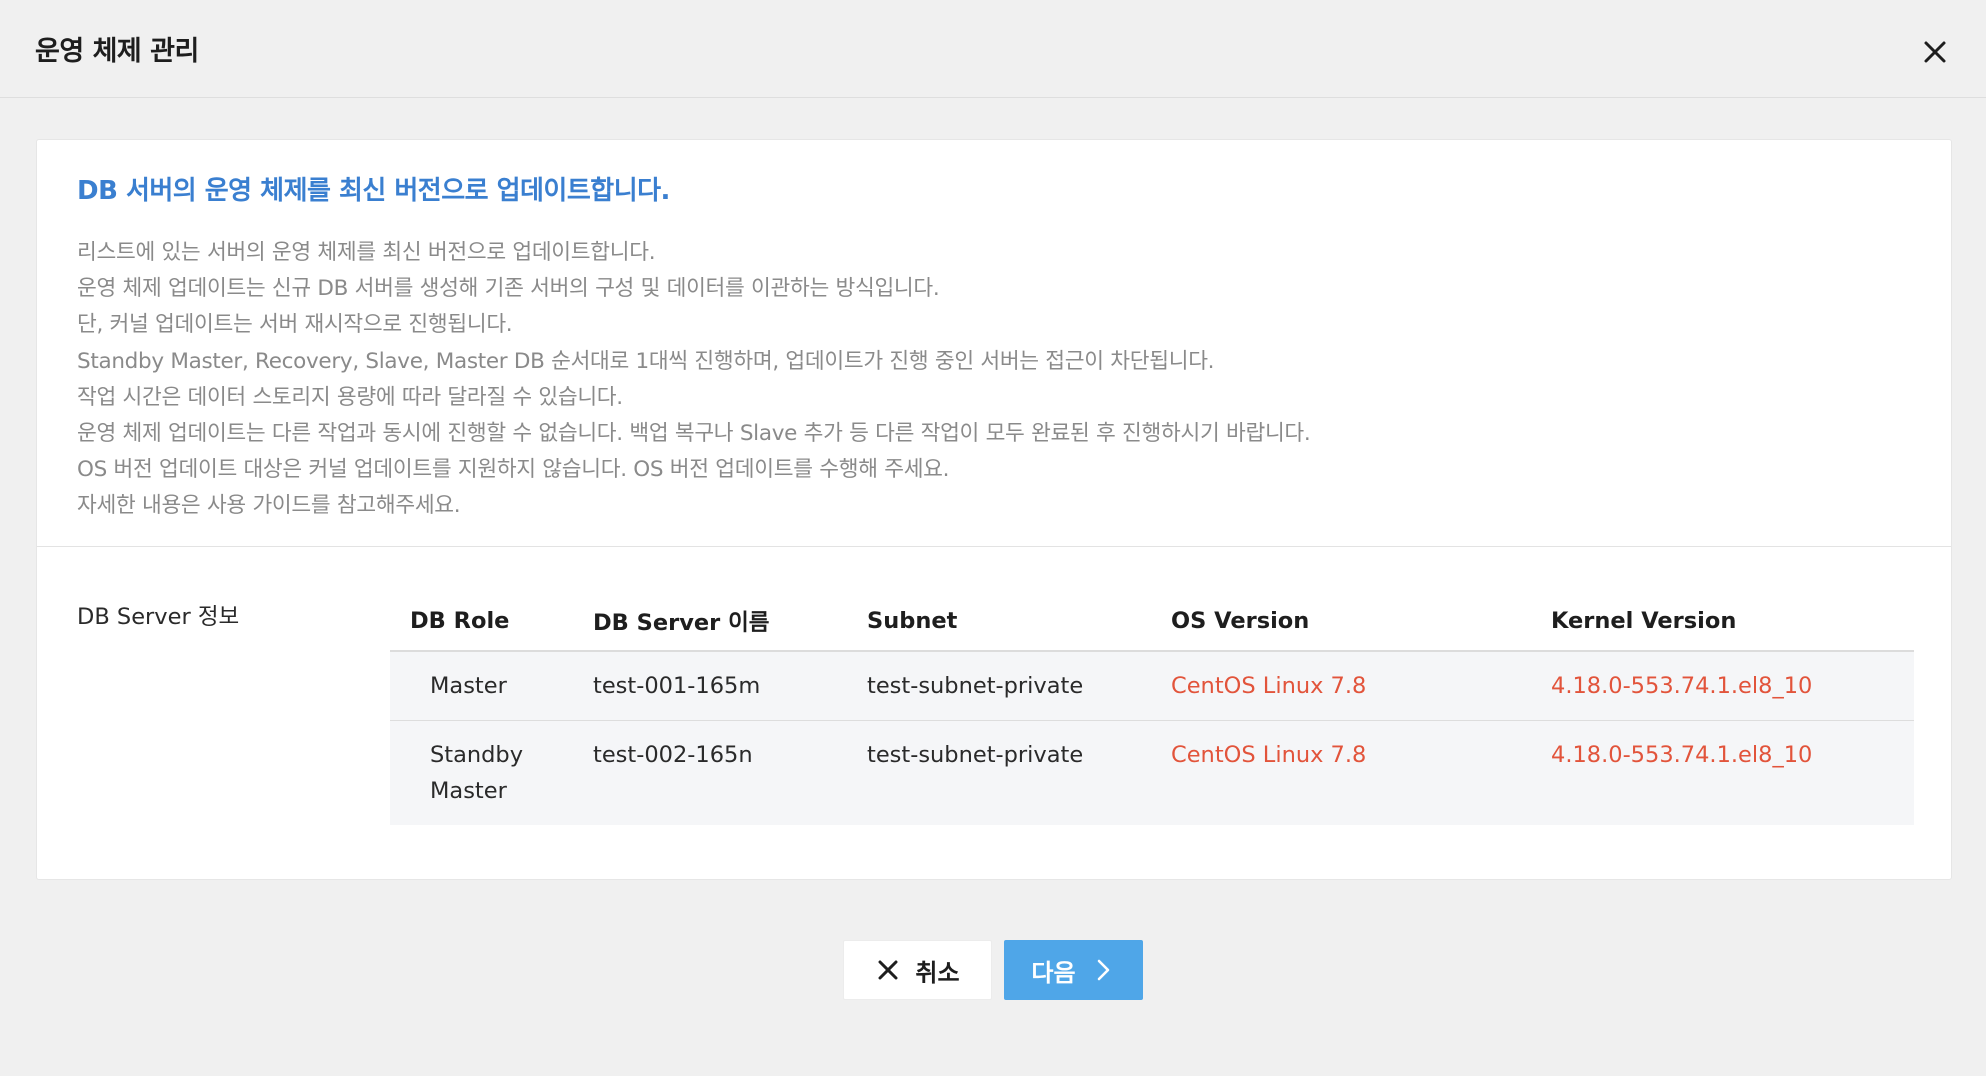  Describe the element at coordinates (366, 252) in the screenshot. I see `notice-line: 리스트에 있는 서버의 운영 체제를 최신 버전으로 업데이트합니다.` at that location.